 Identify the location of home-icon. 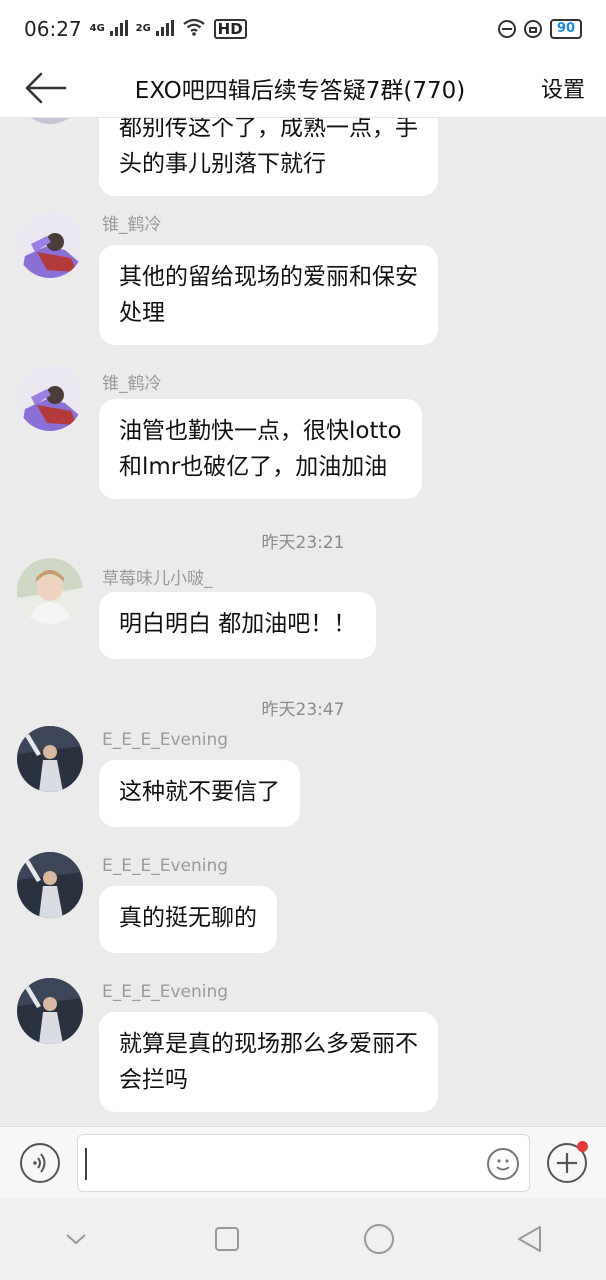
(378, 1239).